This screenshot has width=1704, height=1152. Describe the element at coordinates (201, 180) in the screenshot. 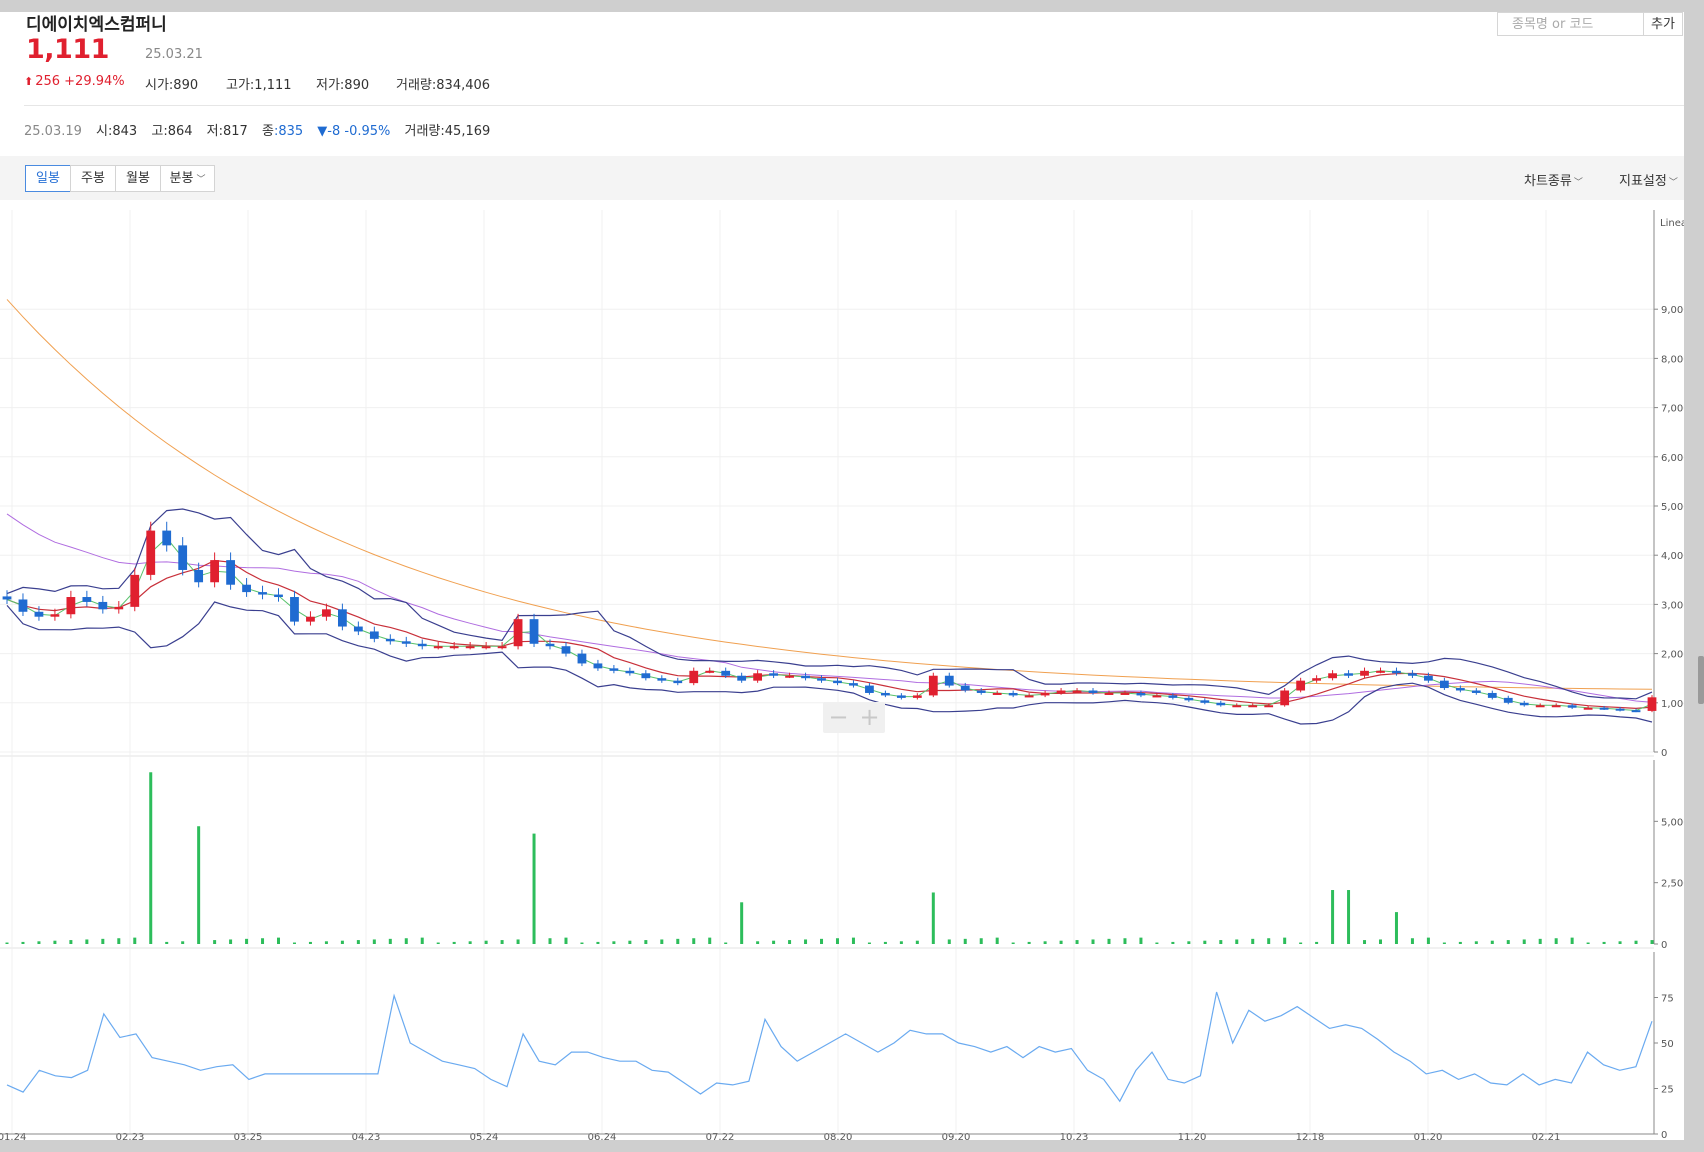

I see `chevron-down-icon: ﹀` at that location.